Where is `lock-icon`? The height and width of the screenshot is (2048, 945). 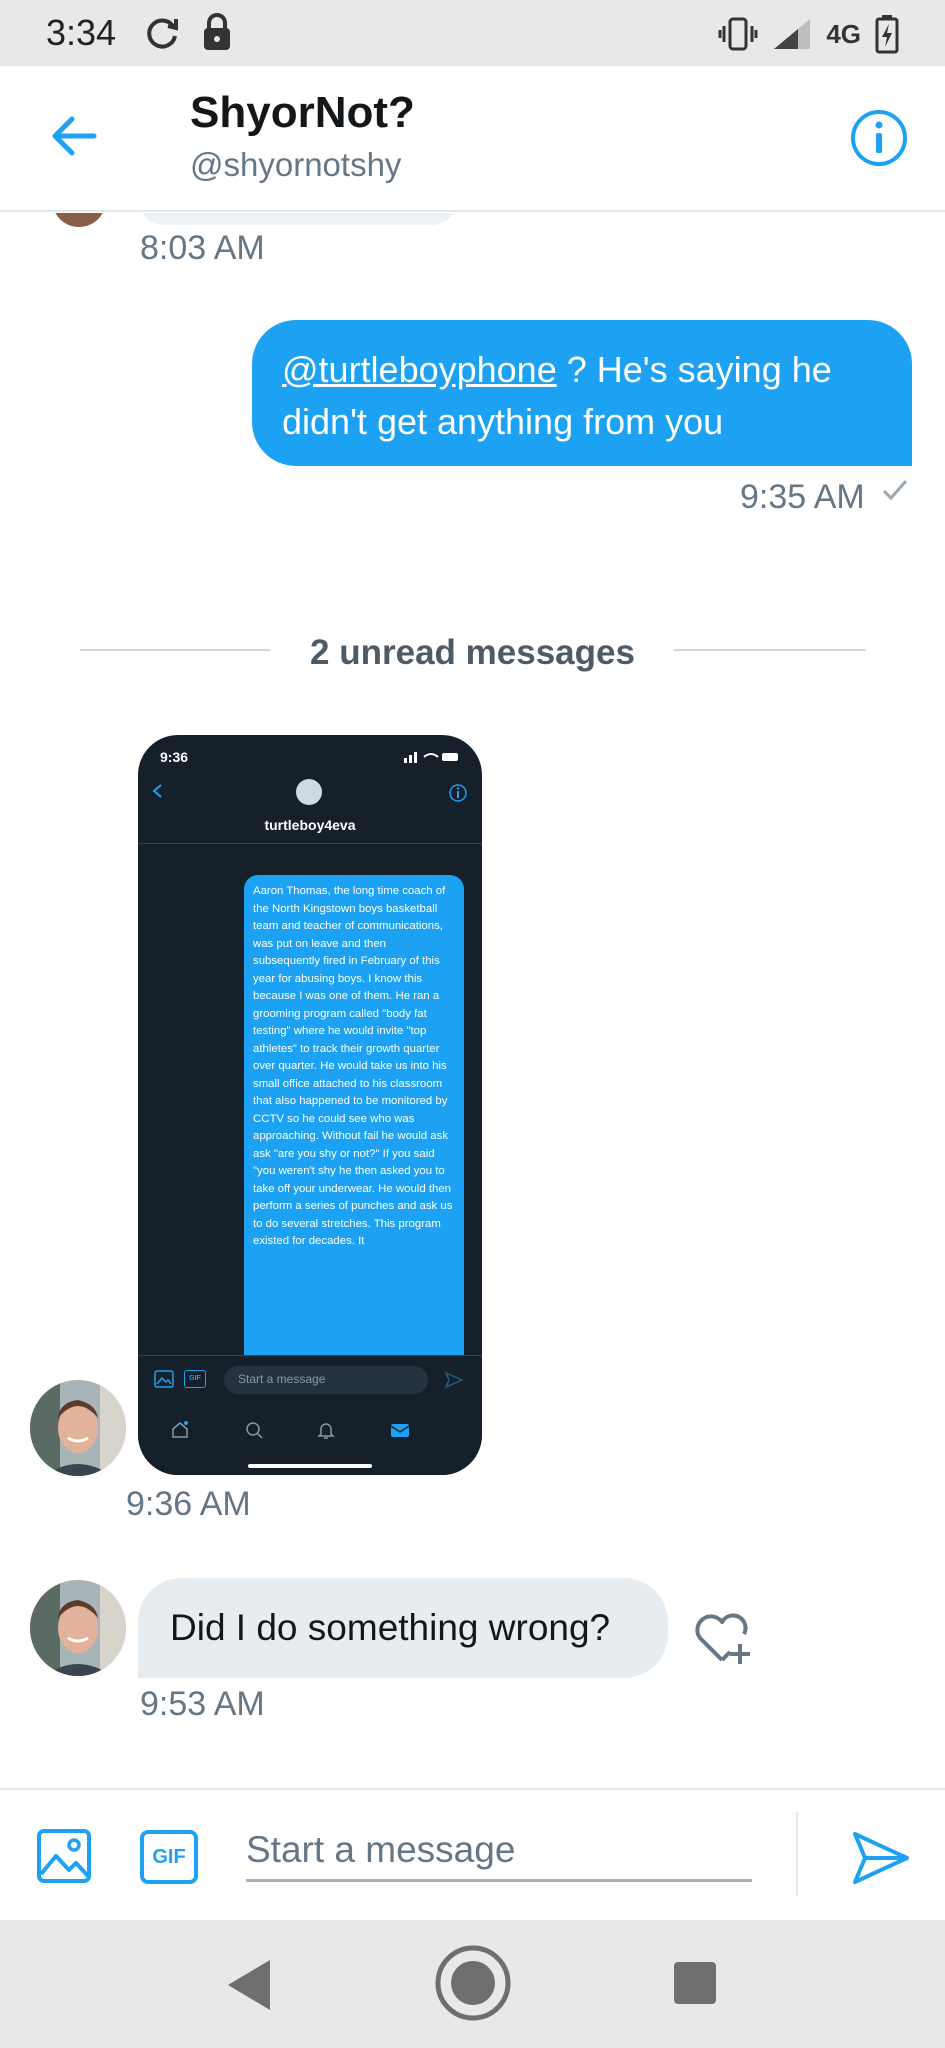
lock-icon is located at coordinates (217, 31).